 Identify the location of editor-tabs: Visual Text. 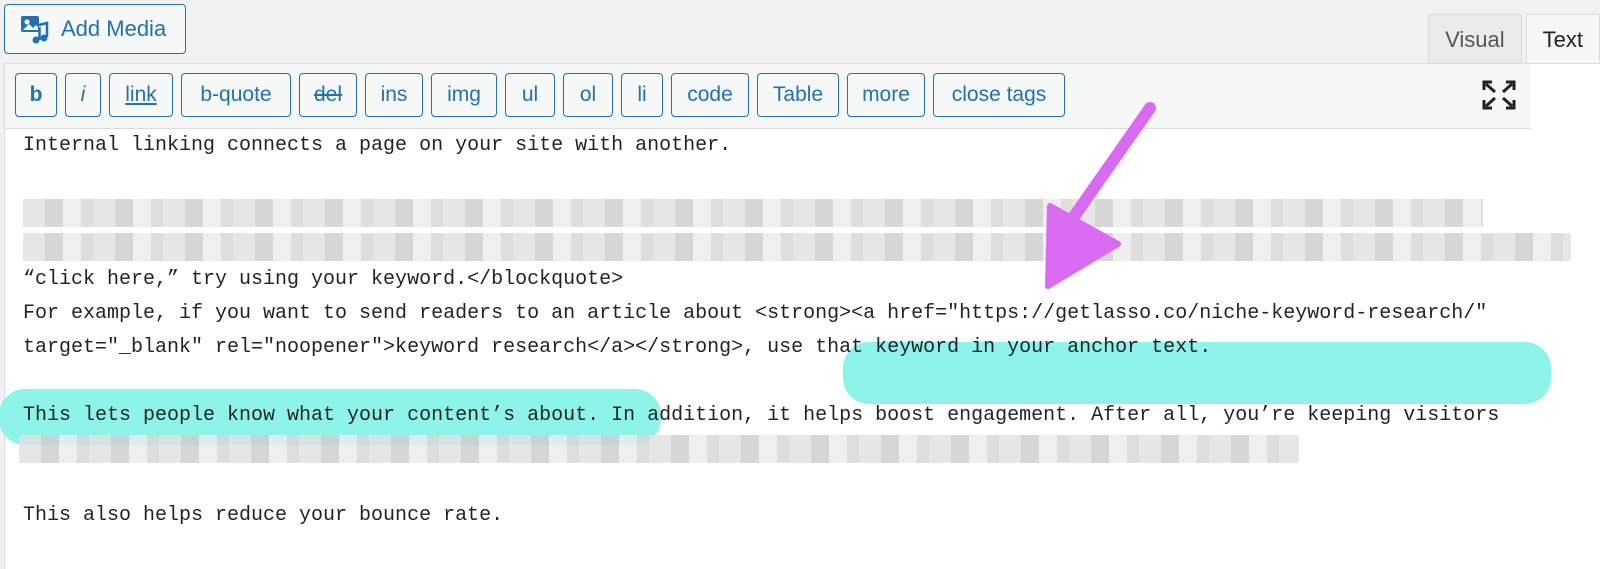
(1514, 39).